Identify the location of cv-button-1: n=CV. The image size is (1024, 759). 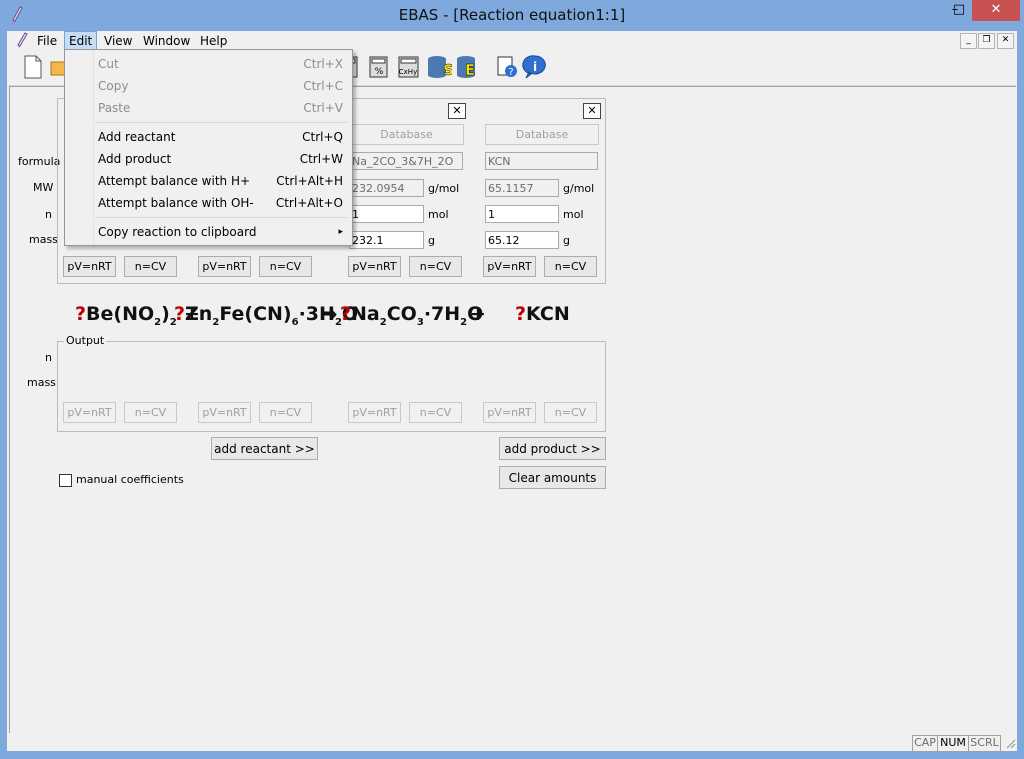
(150, 266).